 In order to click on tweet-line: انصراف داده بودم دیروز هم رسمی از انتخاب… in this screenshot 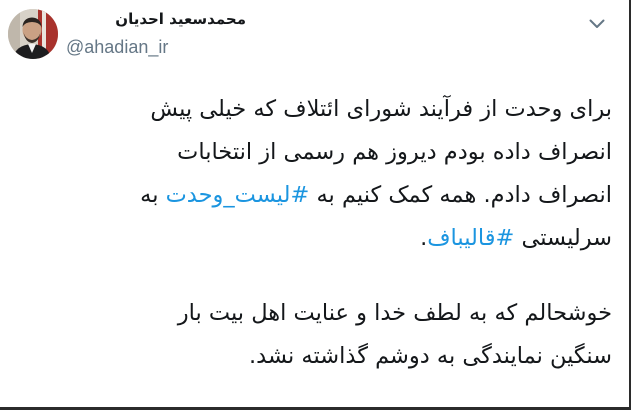, I will do `click(394, 152)`.